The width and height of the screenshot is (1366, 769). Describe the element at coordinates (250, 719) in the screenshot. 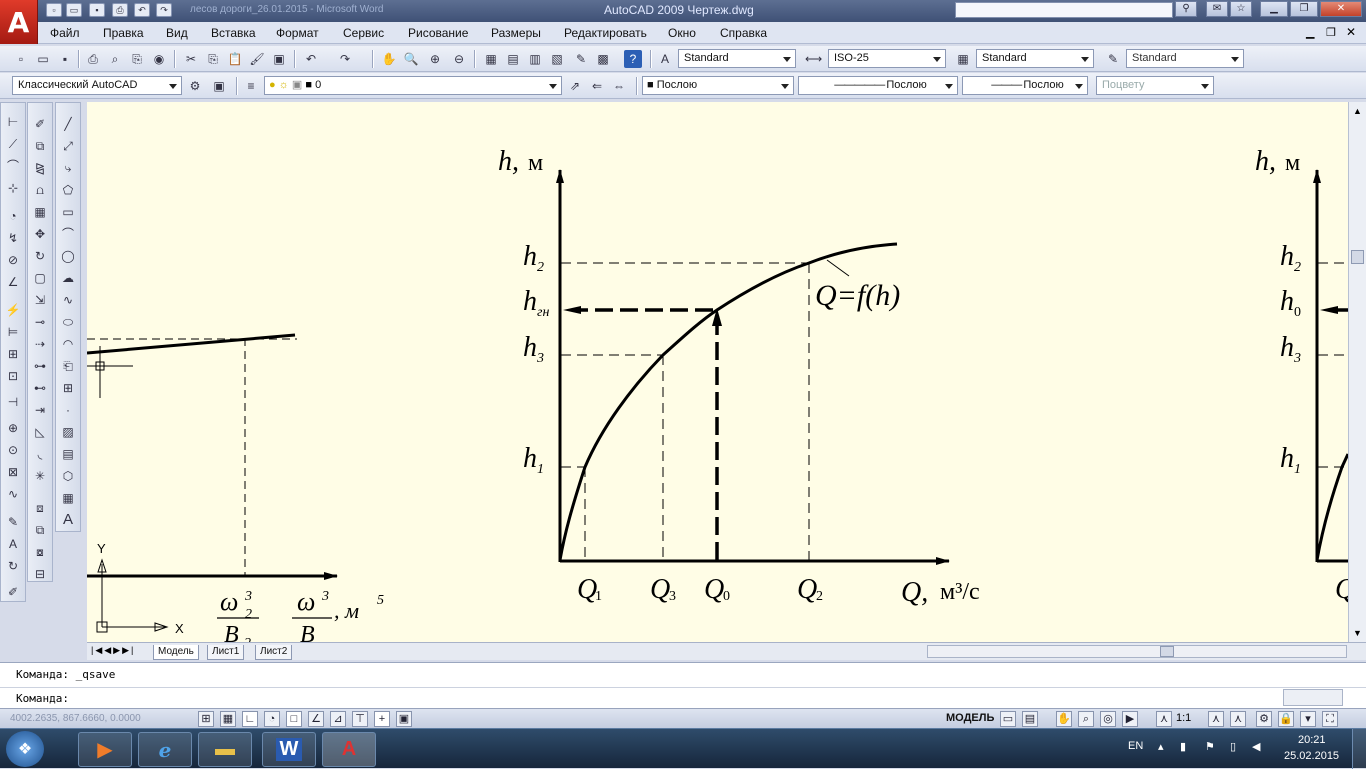

I see `ortho-toggle: ∟` at that location.